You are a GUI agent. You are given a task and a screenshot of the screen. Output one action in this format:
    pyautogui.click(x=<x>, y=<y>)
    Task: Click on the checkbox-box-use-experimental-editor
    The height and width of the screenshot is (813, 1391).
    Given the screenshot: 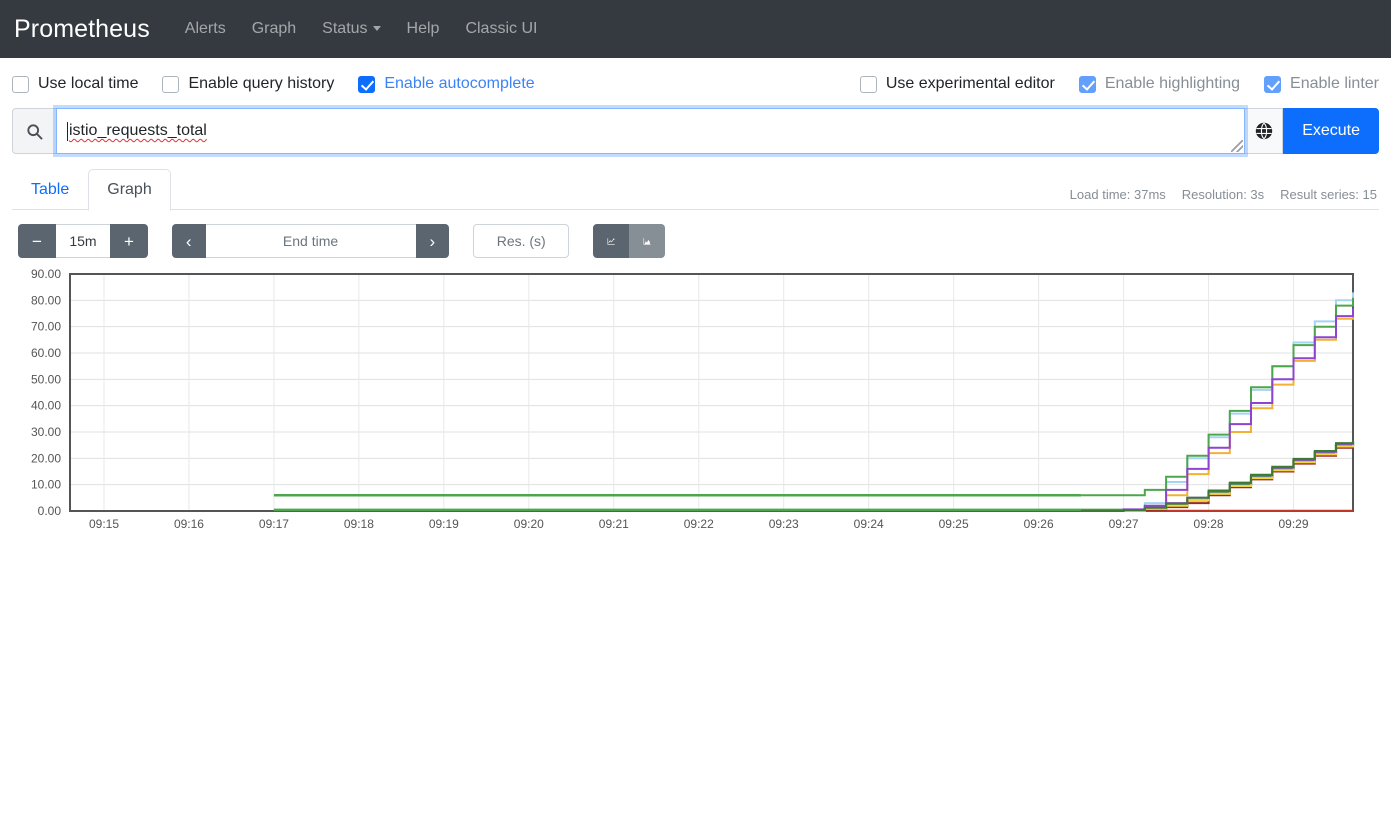 What is the action you would take?
    pyautogui.click(x=868, y=84)
    